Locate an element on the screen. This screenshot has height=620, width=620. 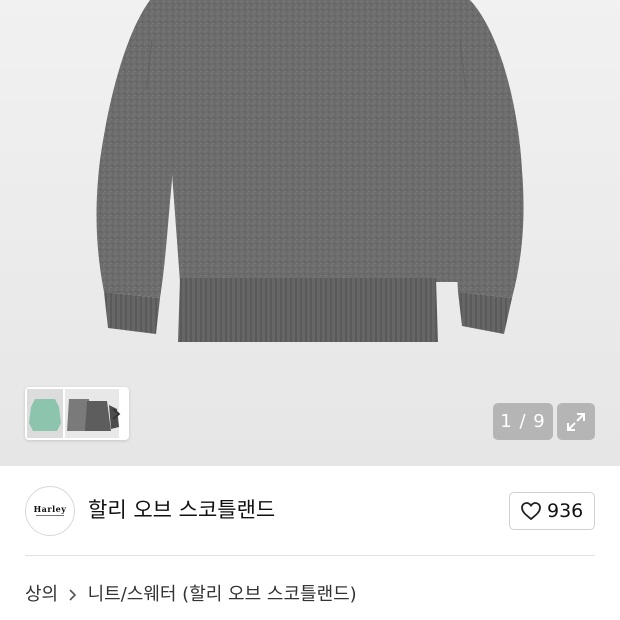
breadcrumb-item-tops: 상의 is located at coordinates (41, 595).